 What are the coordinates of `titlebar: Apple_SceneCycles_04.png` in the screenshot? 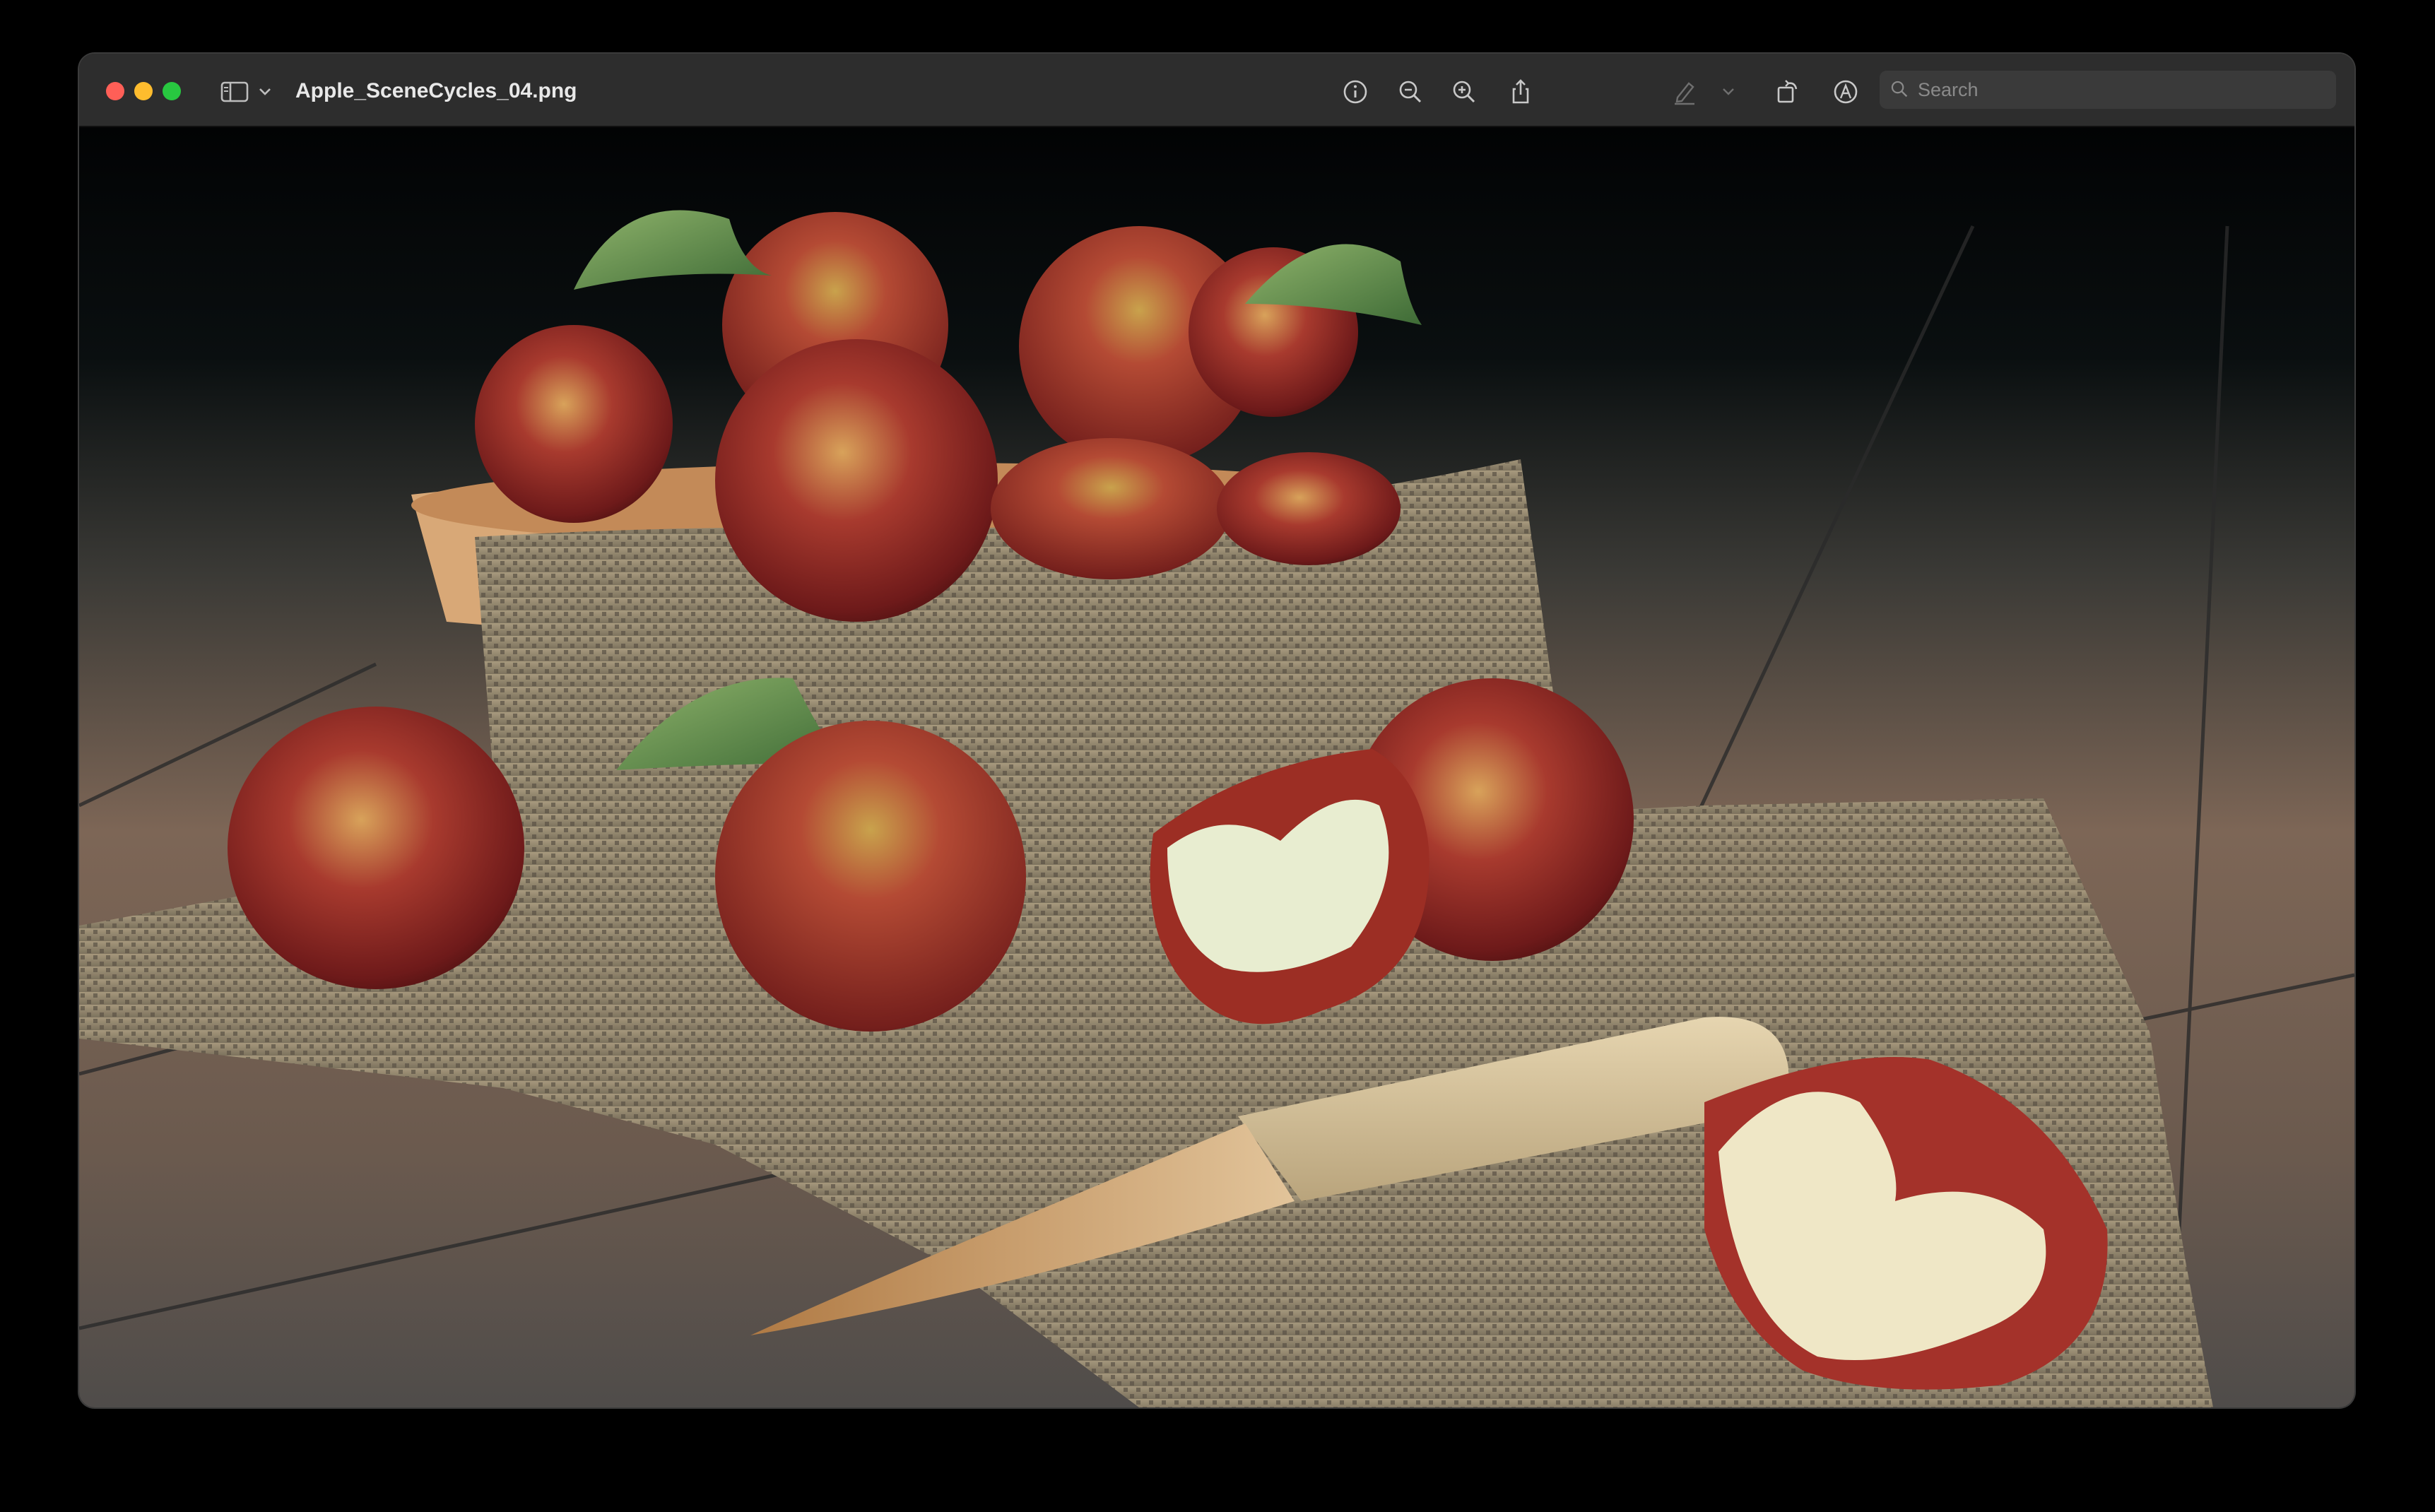 It's located at (1216, 90).